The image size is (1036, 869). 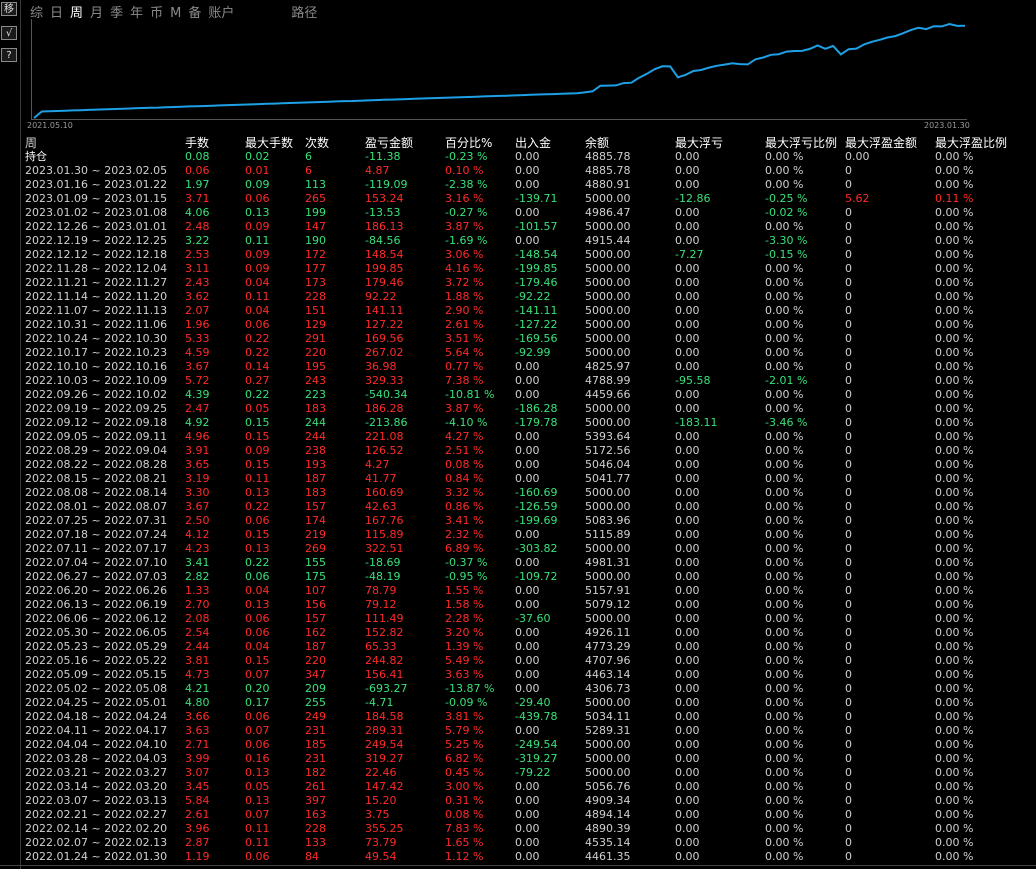 I want to click on holding-cell: 持仓, so click(x=36, y=156).